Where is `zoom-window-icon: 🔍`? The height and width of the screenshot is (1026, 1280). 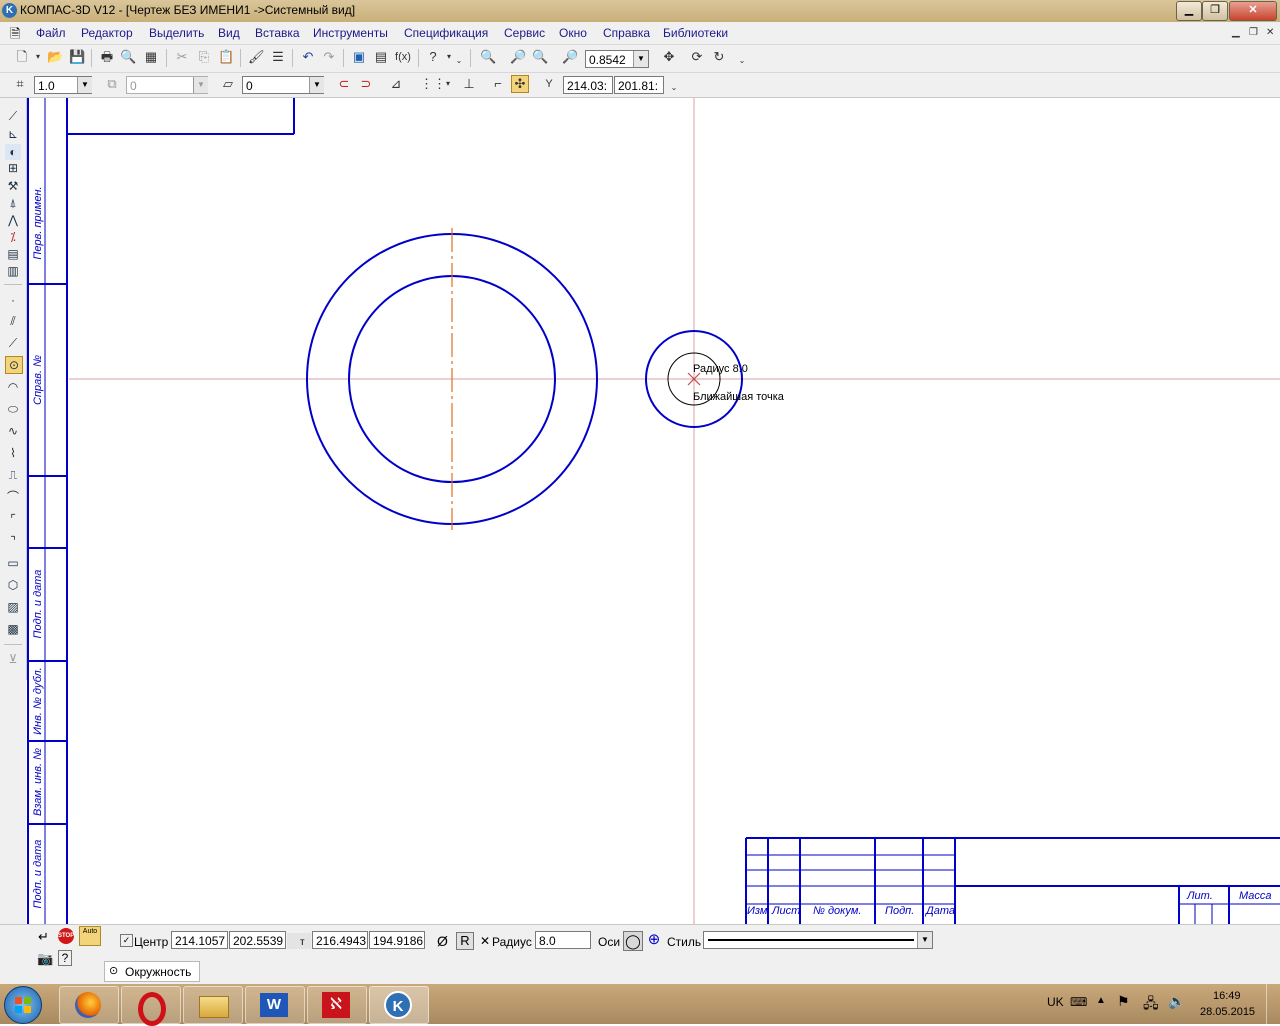
zoom-window-icon: 🔍 is located at coordinates (488, 57).